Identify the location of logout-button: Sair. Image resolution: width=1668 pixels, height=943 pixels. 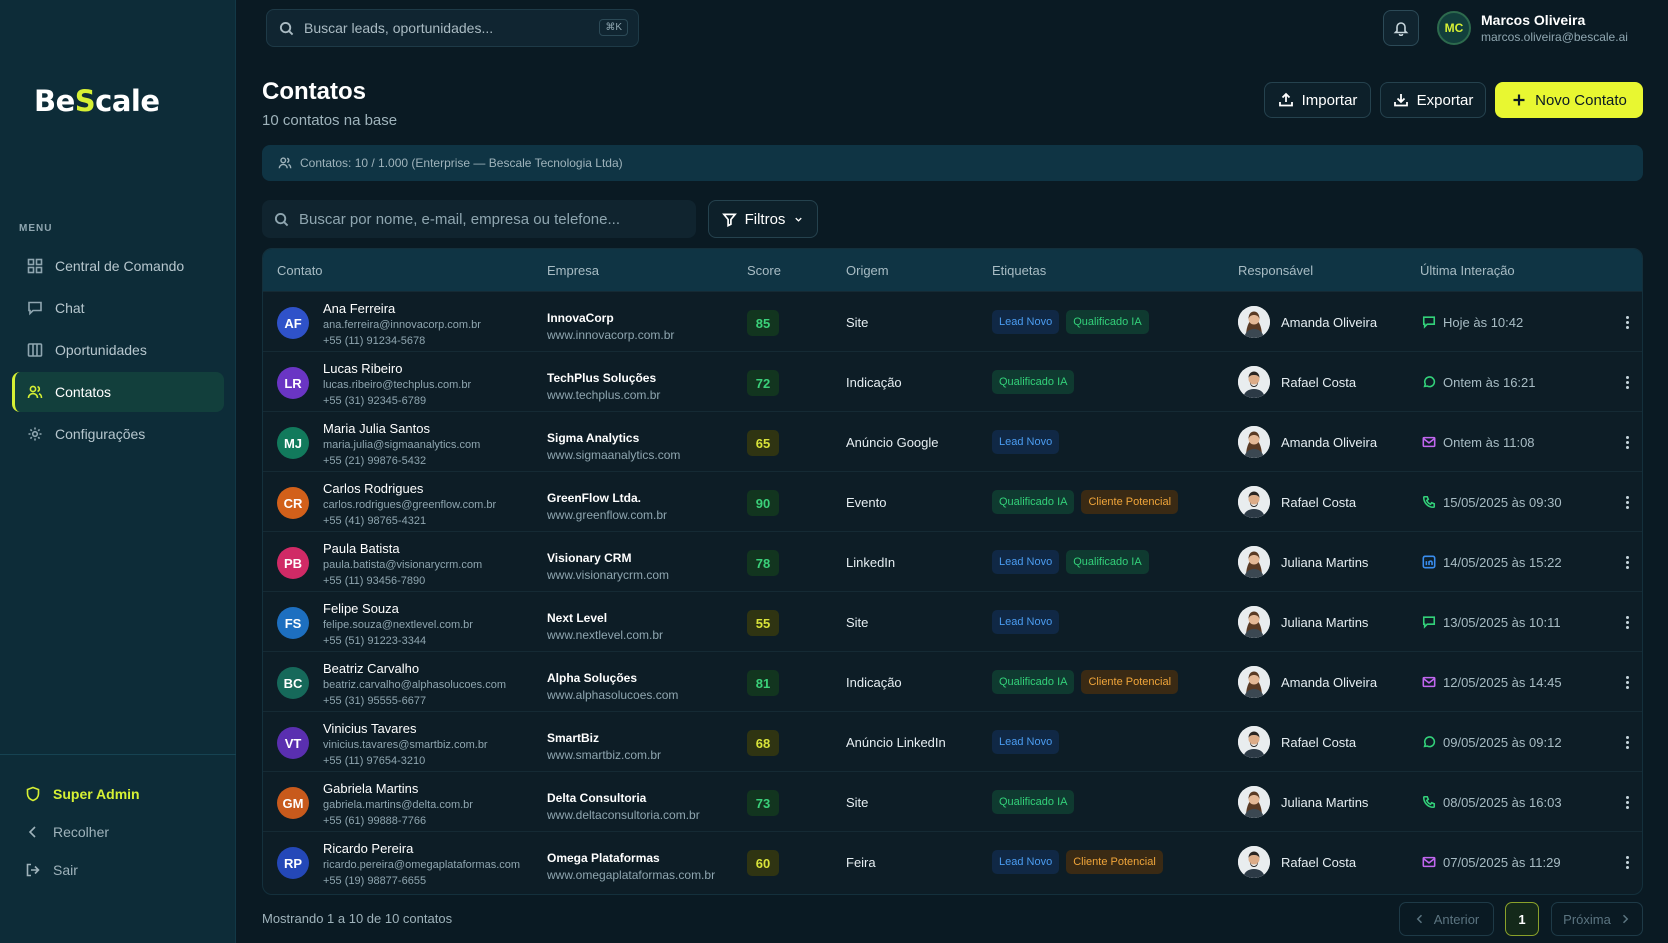
(118, 870).